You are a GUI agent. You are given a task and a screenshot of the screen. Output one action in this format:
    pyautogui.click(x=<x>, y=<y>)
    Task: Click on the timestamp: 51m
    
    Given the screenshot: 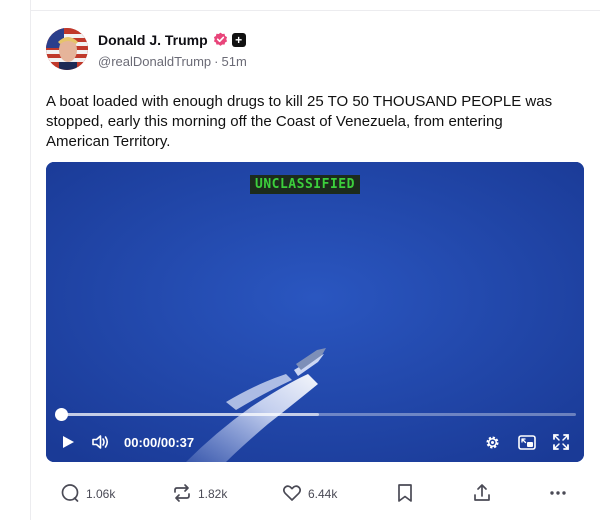 What is the action you would take?
    pyautogui.click(x=234, y=61)
    